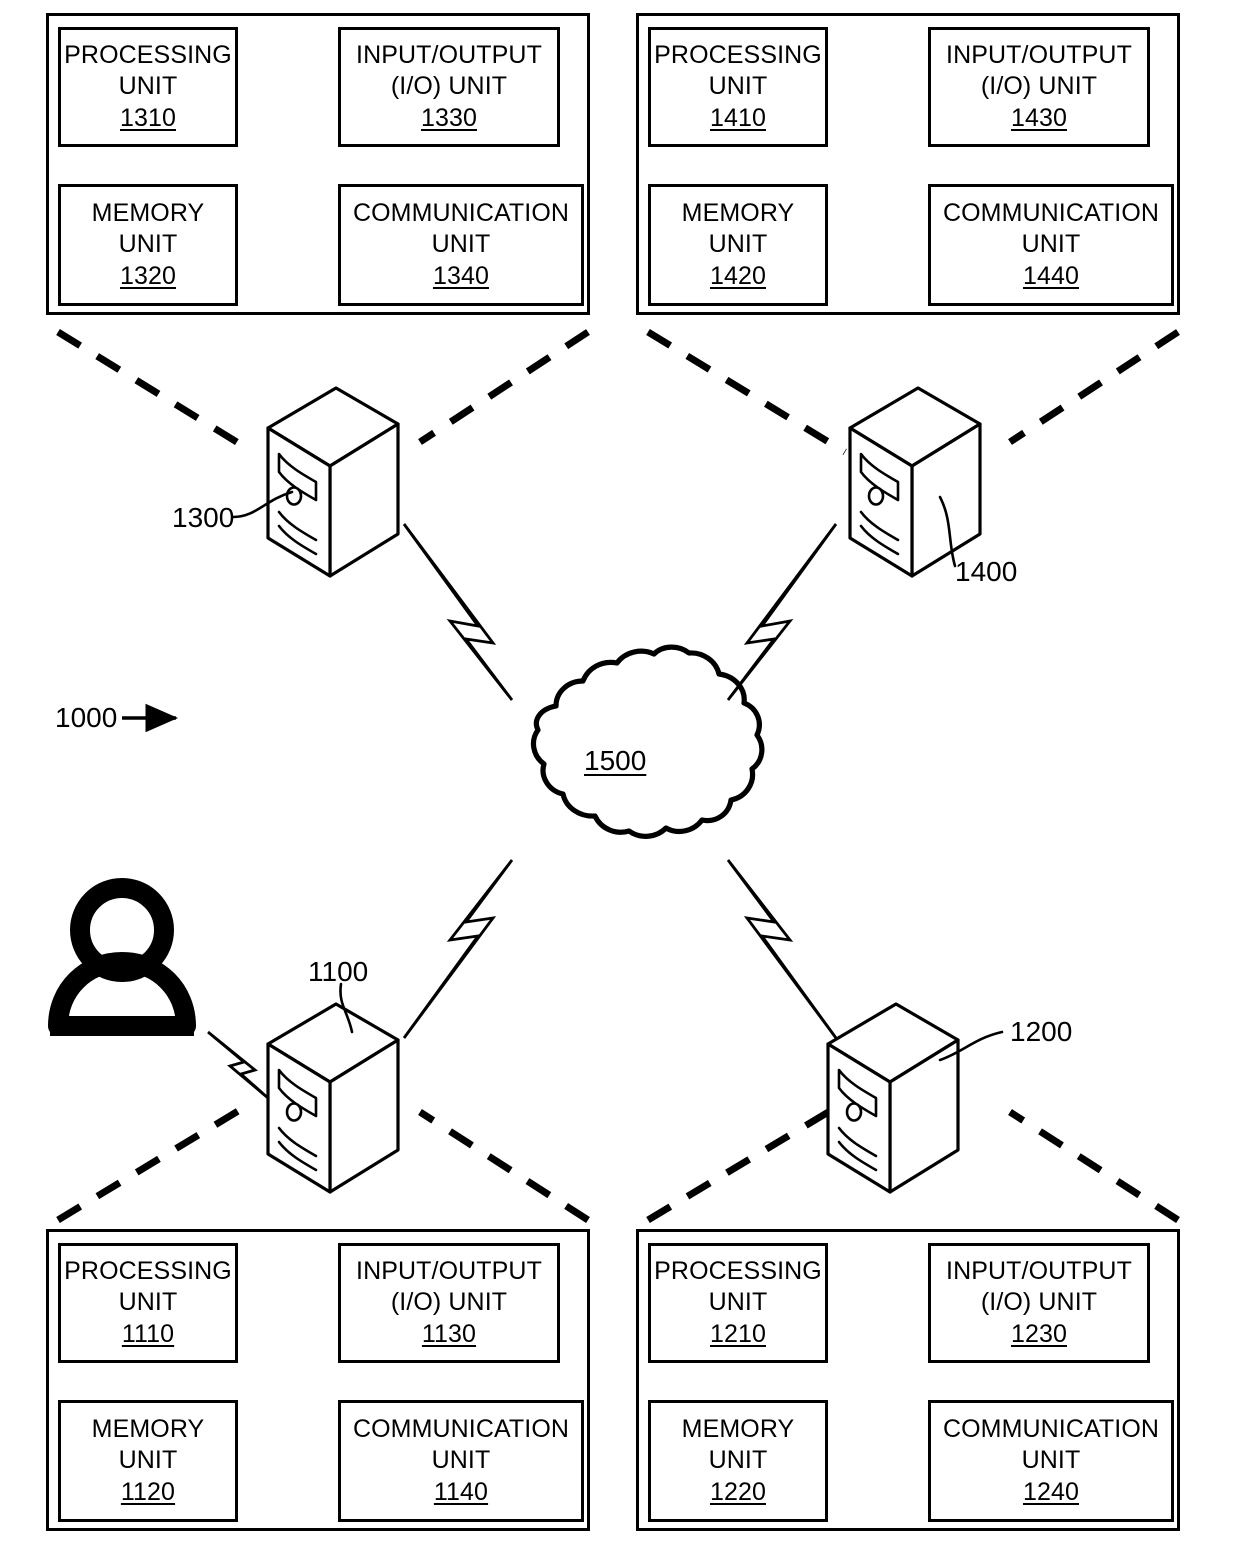 The image size is (1240, 1551). Describe the element at coordinates (737, 276) in the screenshot. I see `unit-reference-numeral: 1420` at that location.